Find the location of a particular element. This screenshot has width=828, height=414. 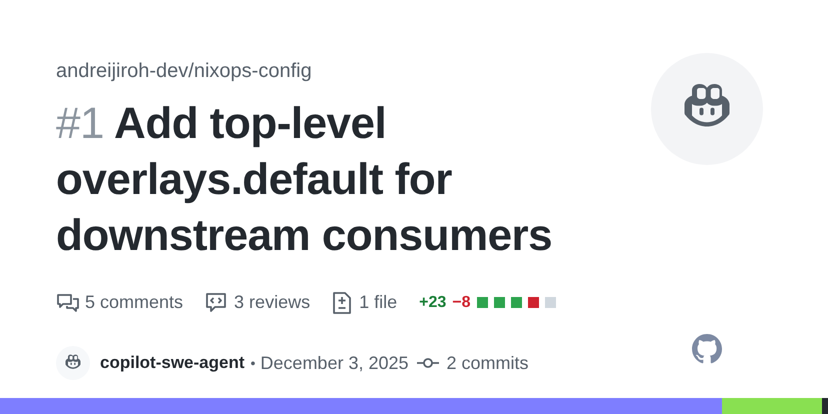

deletions-count: −8 is located at coordinates (461, 302).